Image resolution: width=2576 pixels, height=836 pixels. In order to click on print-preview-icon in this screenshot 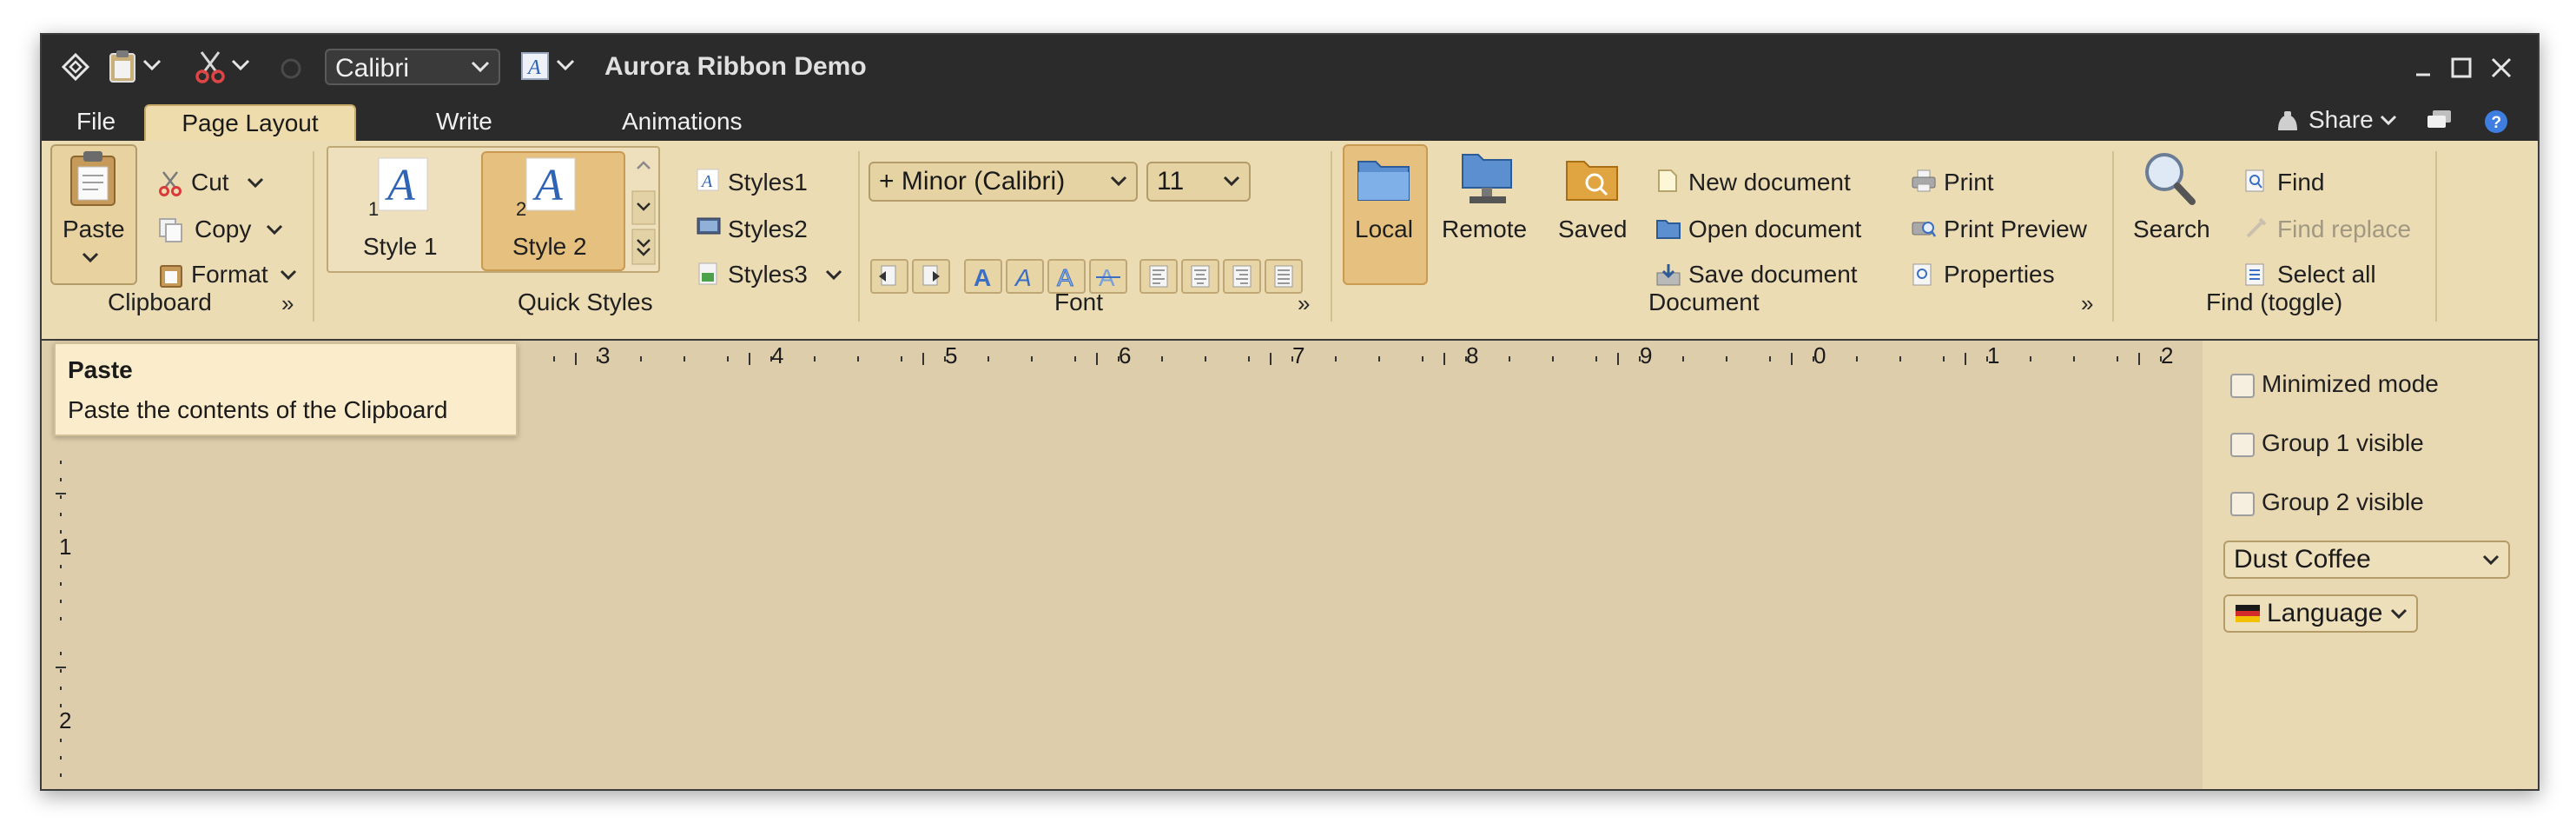, I will do `click(1924, 230)`.